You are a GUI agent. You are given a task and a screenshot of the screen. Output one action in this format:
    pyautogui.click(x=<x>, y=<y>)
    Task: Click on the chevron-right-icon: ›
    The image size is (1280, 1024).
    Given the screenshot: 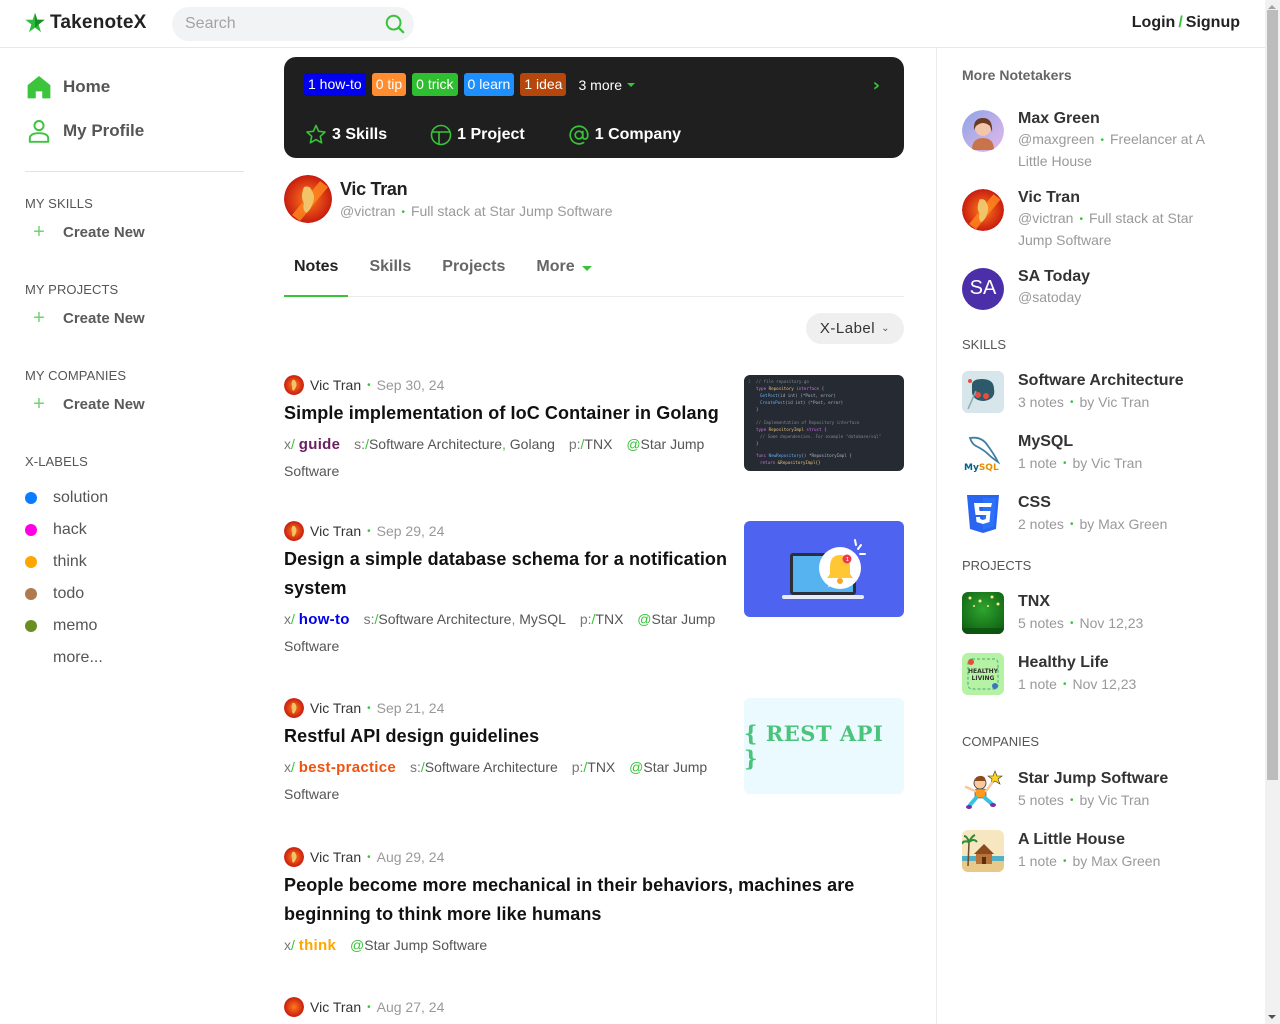 What is the action you would take?
    pyautogui.click(x=876, y=85)
    